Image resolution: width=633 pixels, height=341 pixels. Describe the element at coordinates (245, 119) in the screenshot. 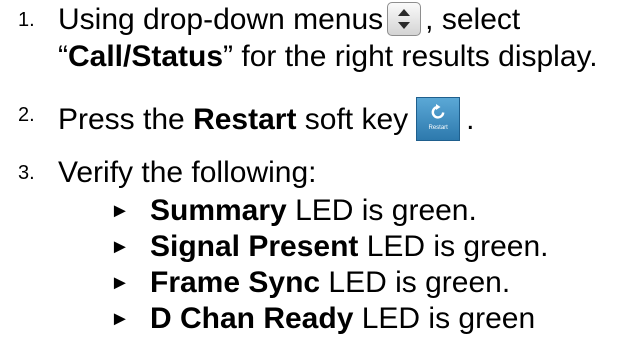

I see `restart-label: Restart` at that location.